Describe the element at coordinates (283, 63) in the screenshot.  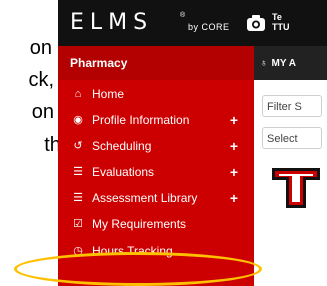
I see `pane-header-label: MY A` at that location.